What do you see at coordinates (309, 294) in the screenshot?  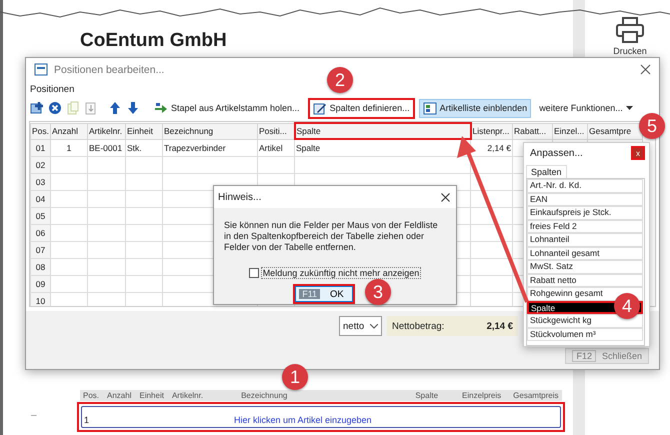 I see `shortcut-key: F11` at bounding box center [309, 294].